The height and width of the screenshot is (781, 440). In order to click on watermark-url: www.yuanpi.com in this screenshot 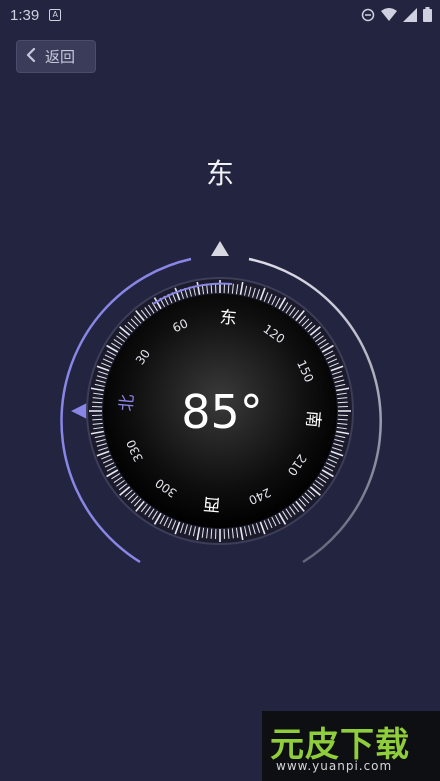, I will do `click(334, 766)`.